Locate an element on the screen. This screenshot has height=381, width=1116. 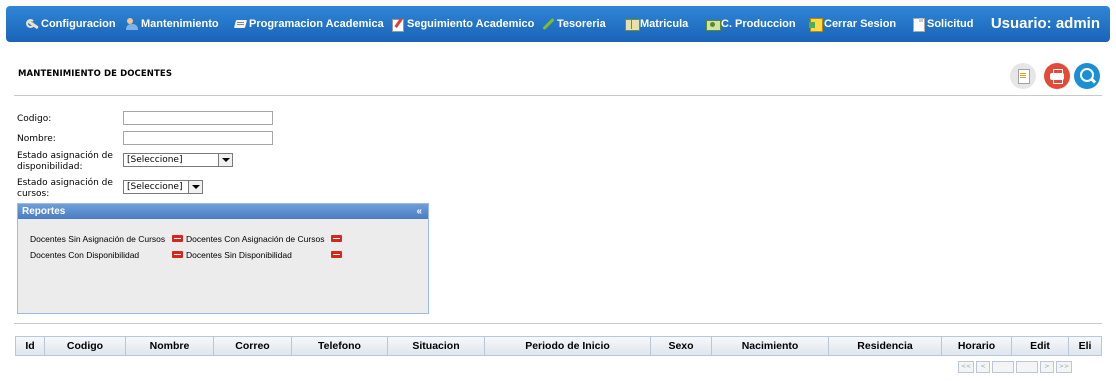
section-divider is located at coordinates (558, 323).